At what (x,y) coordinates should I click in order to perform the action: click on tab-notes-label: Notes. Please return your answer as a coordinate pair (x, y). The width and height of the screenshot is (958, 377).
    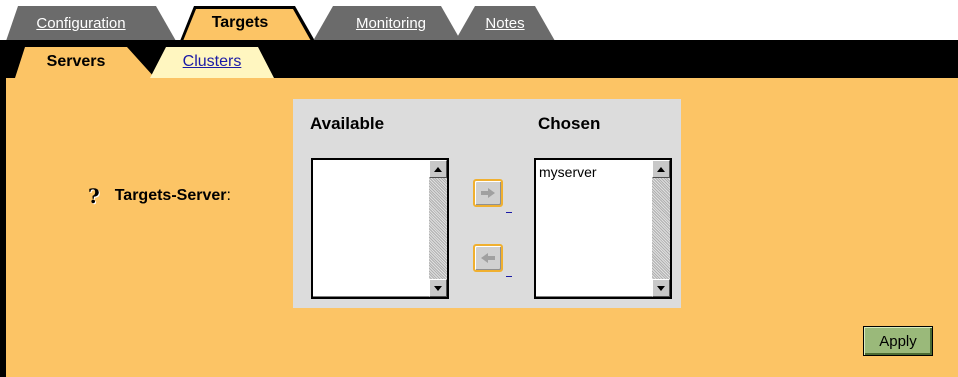
    Looking at the image, I should click on (505, 23).